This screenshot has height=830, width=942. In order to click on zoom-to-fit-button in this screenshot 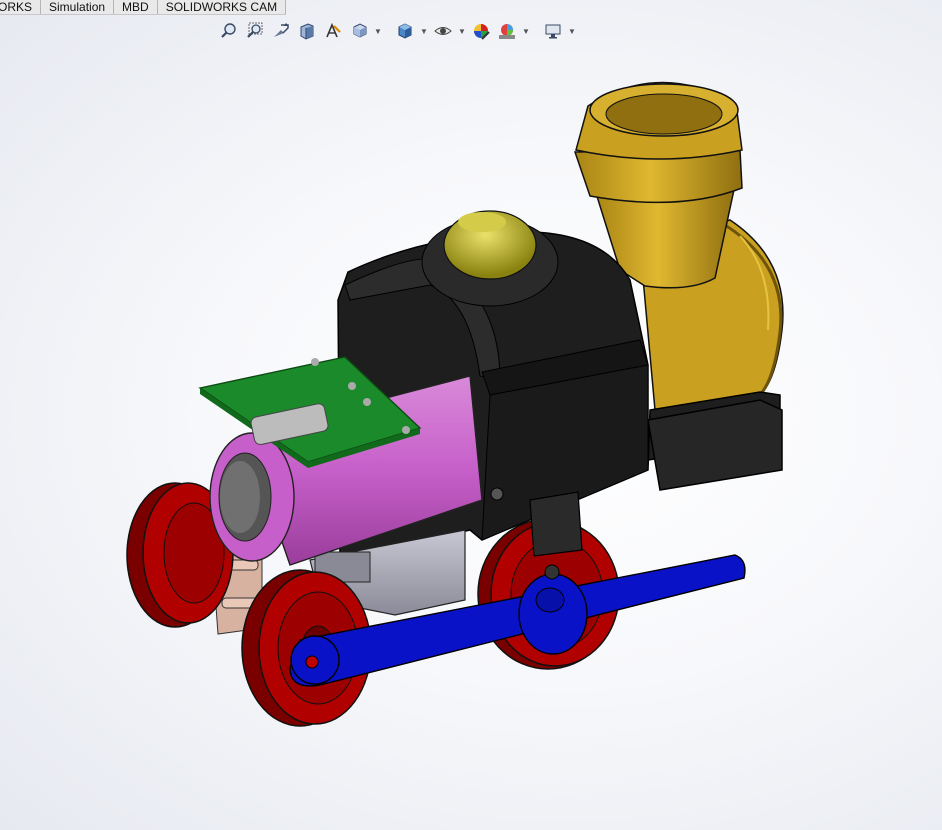, I will do `click(229, 31)`.